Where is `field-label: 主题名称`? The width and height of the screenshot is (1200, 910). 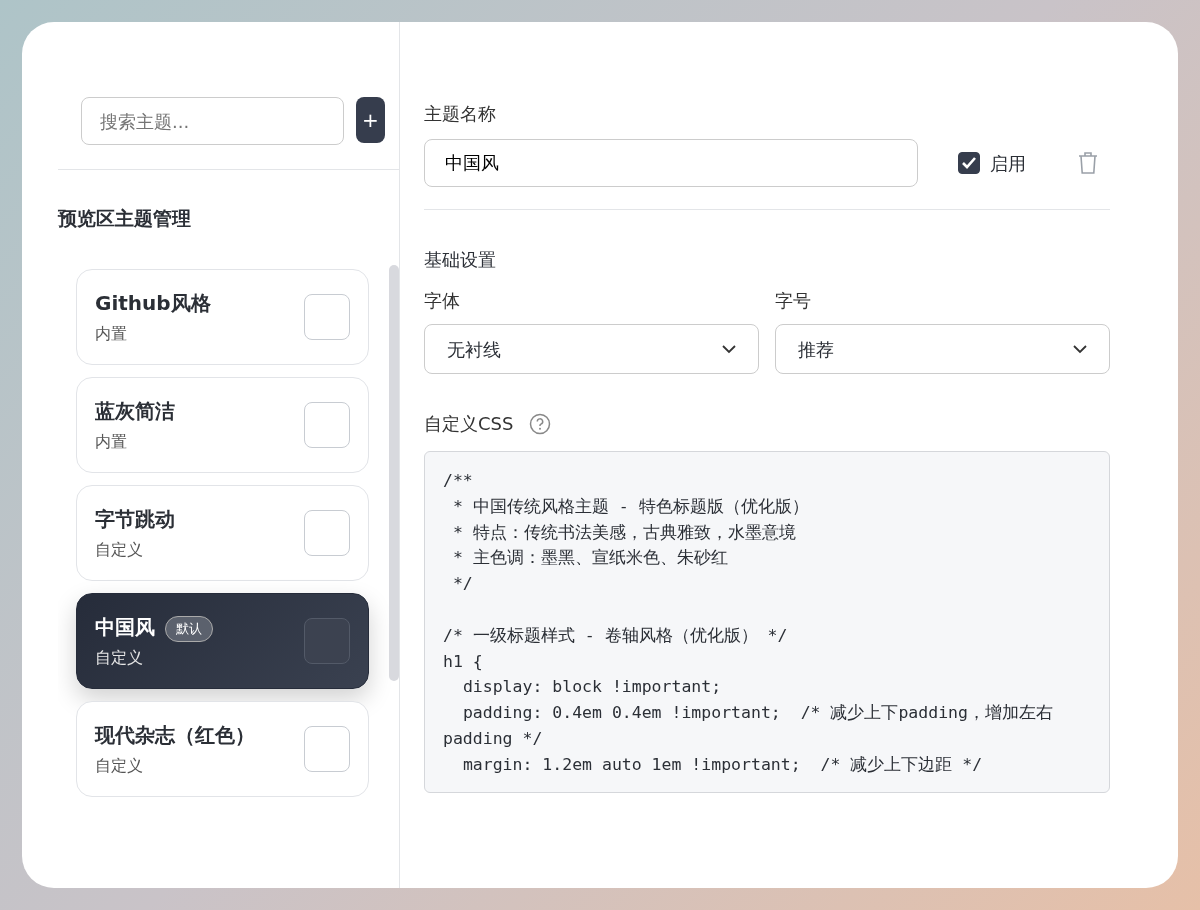
field-label: 主题名称 is located at coordinates (460, 114).